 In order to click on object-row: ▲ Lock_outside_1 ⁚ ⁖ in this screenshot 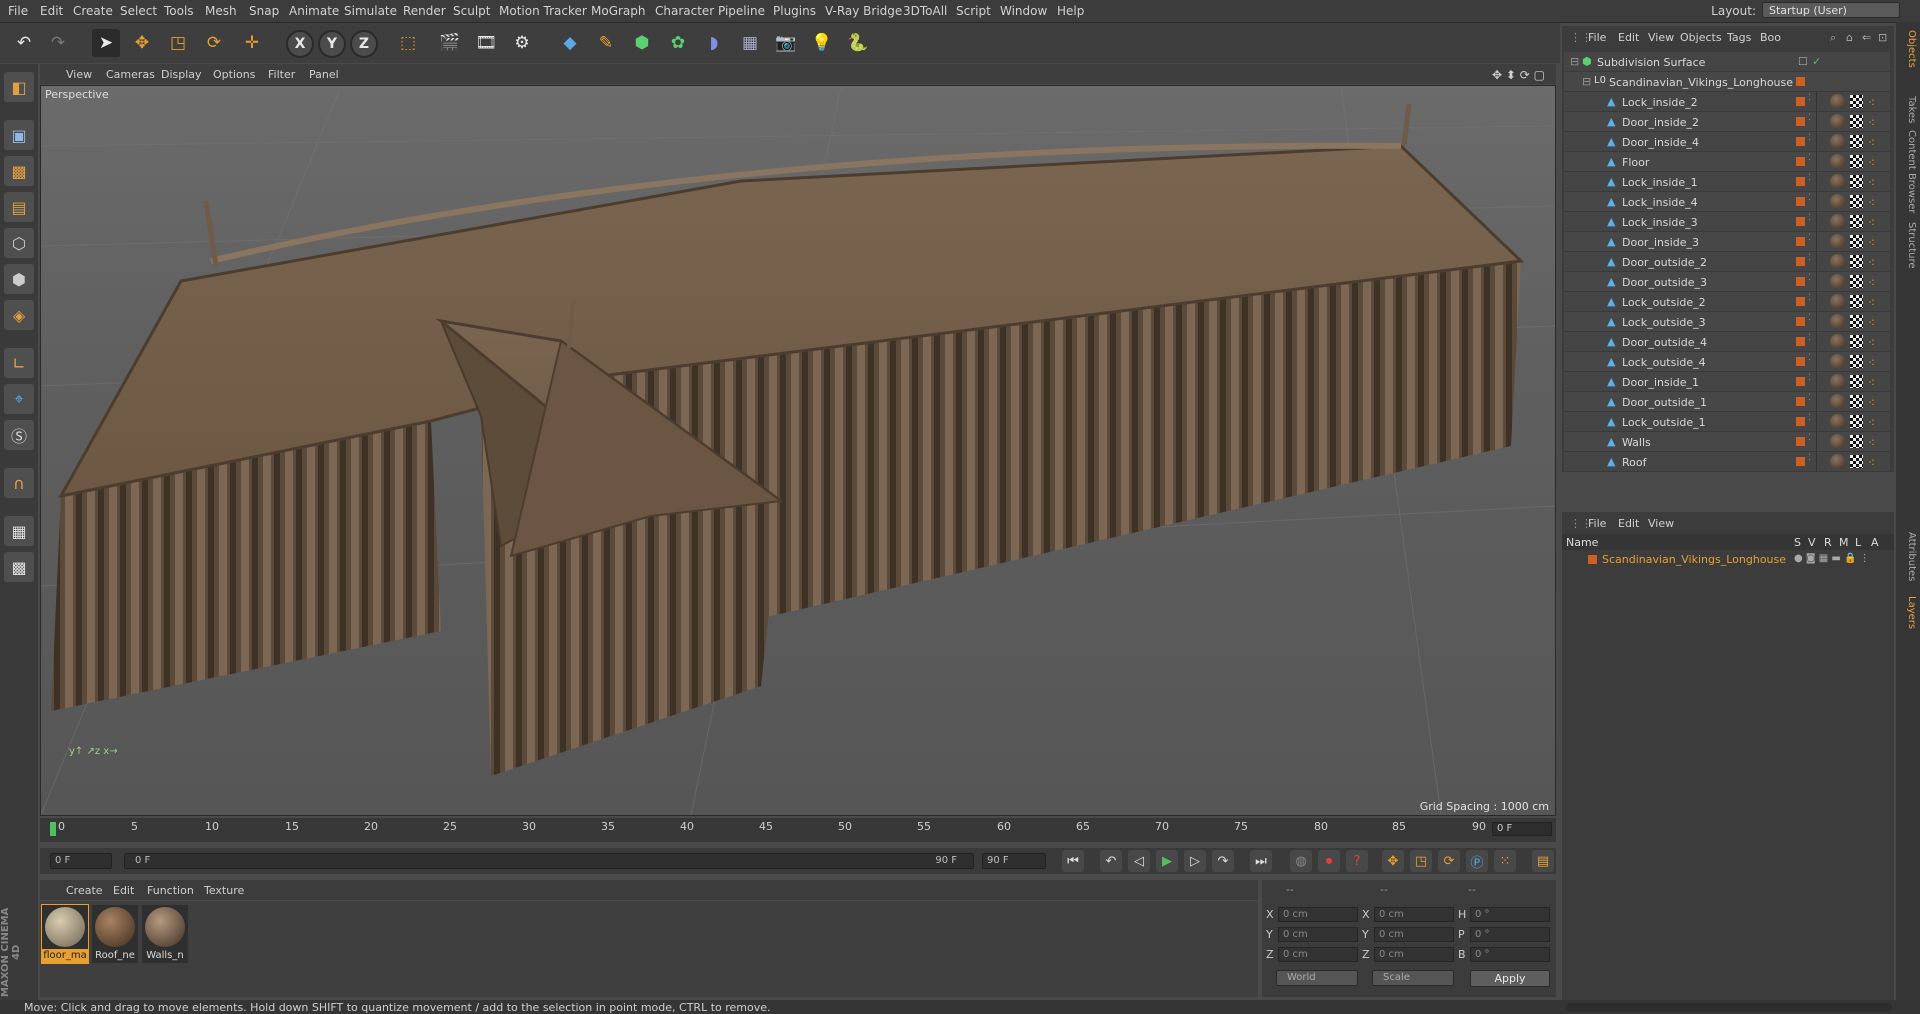, I will do `click(1727, 422)`.